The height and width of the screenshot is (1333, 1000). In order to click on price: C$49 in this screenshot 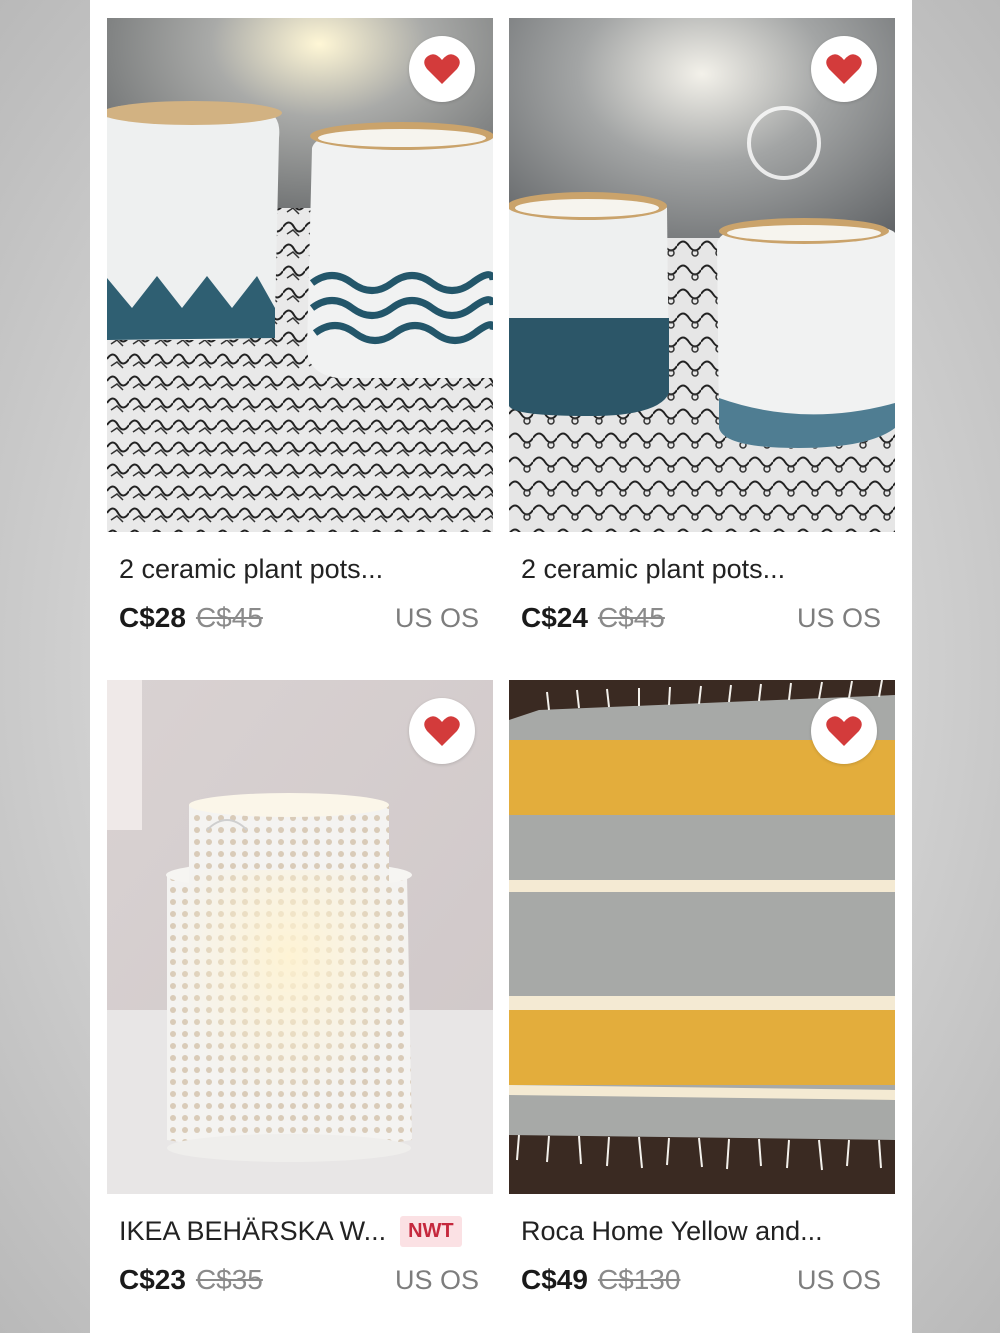, I will do `click(554, 1279)`.